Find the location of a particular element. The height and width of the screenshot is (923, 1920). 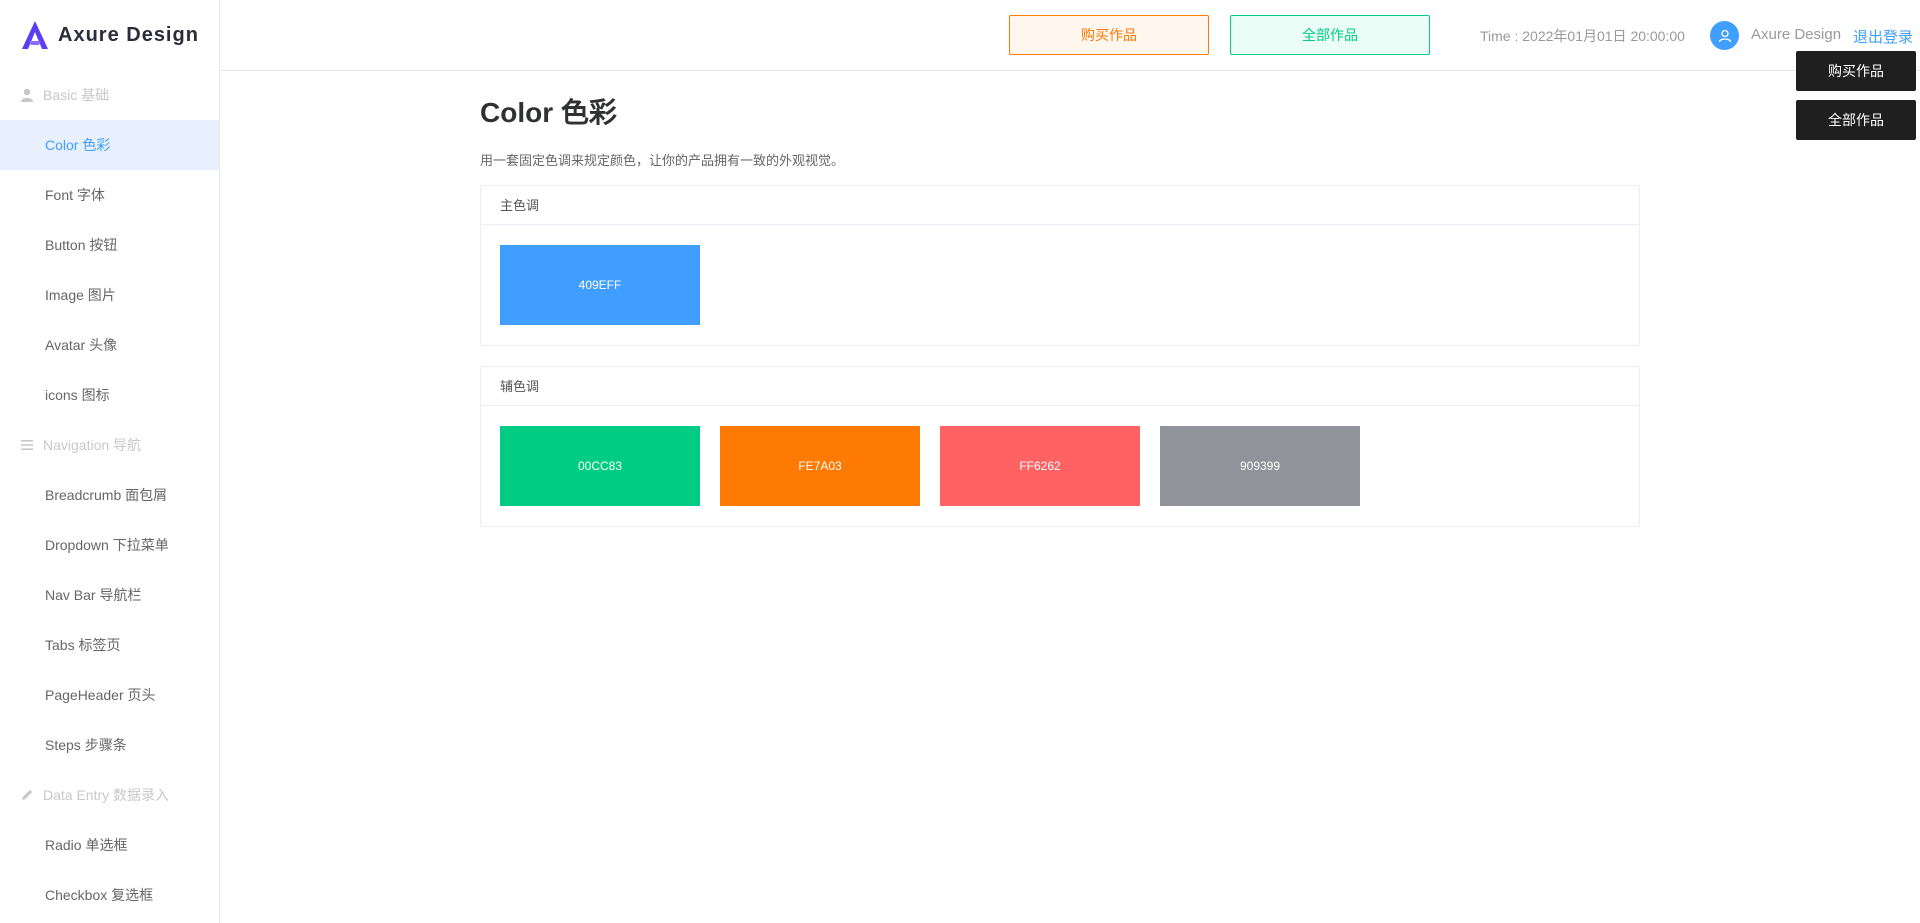

card-title: 辅色调 is located at coordinates (1060, 386).